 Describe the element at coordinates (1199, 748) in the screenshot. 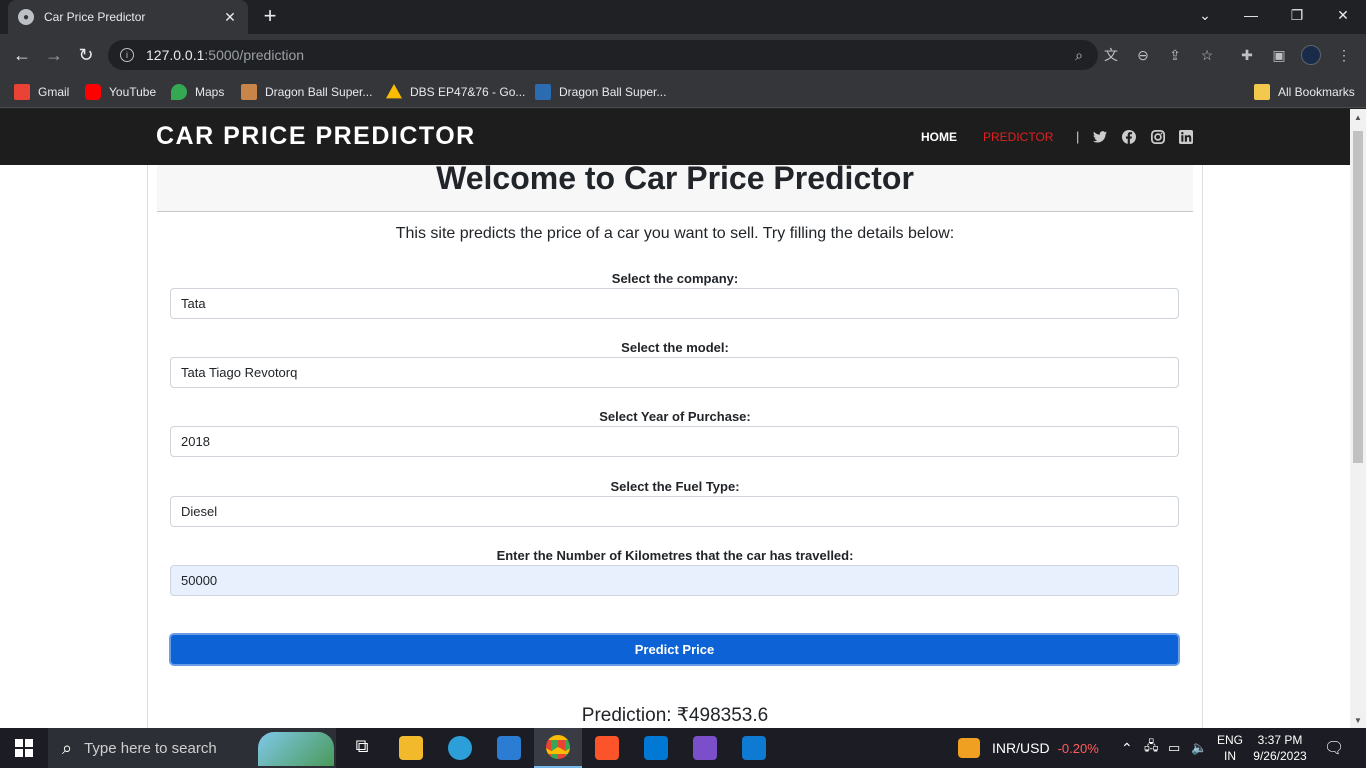

I see `volume-icon: 🔈` at that location.